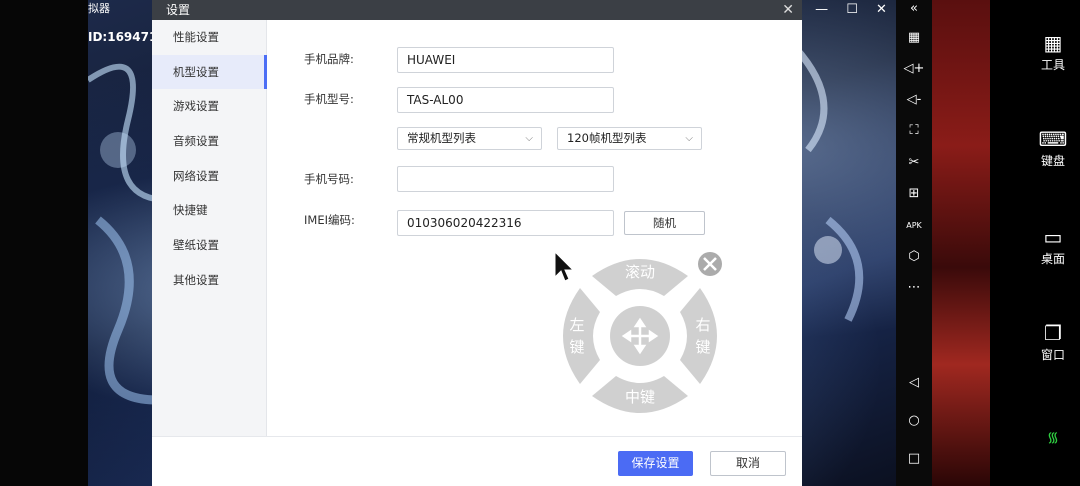  Describe the element at coordinates (477, 10) in the screenshot. I see `dialog-title-bar: 设置 ✕` at that location.